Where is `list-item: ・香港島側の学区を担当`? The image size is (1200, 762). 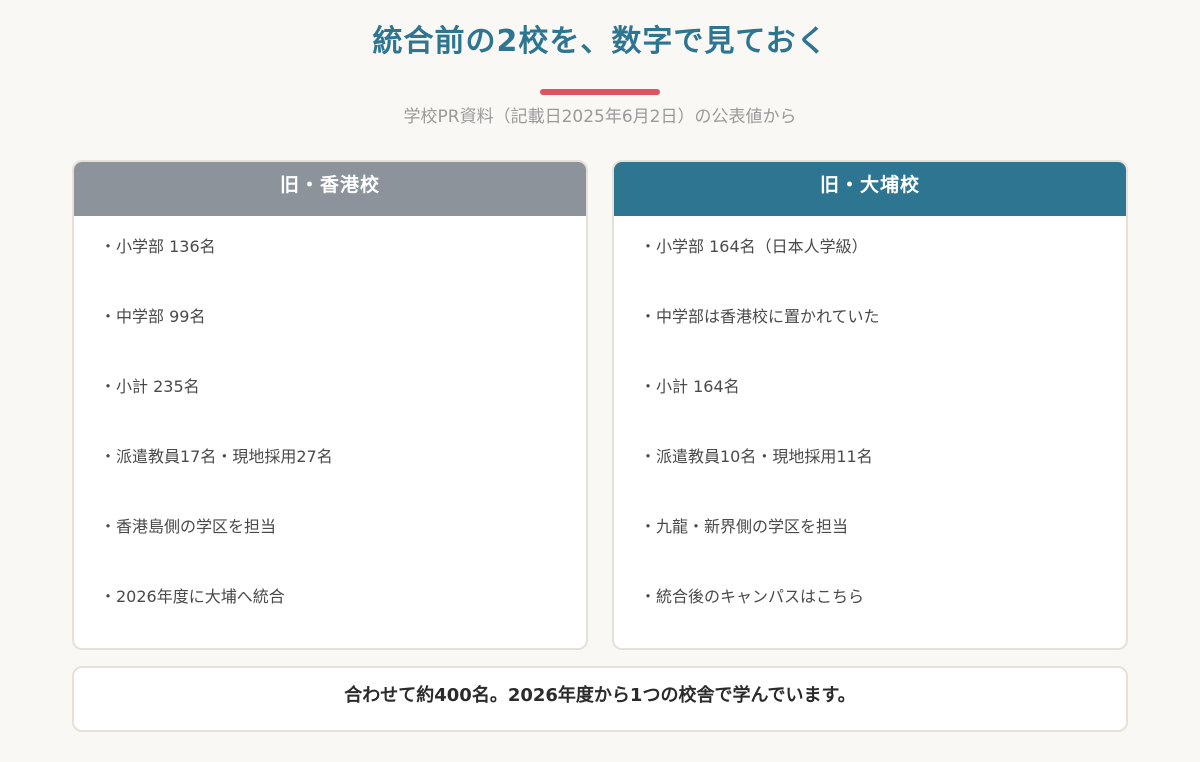 list-item: ・香港島側の学区を担当 is located at coordinates (188, 526).